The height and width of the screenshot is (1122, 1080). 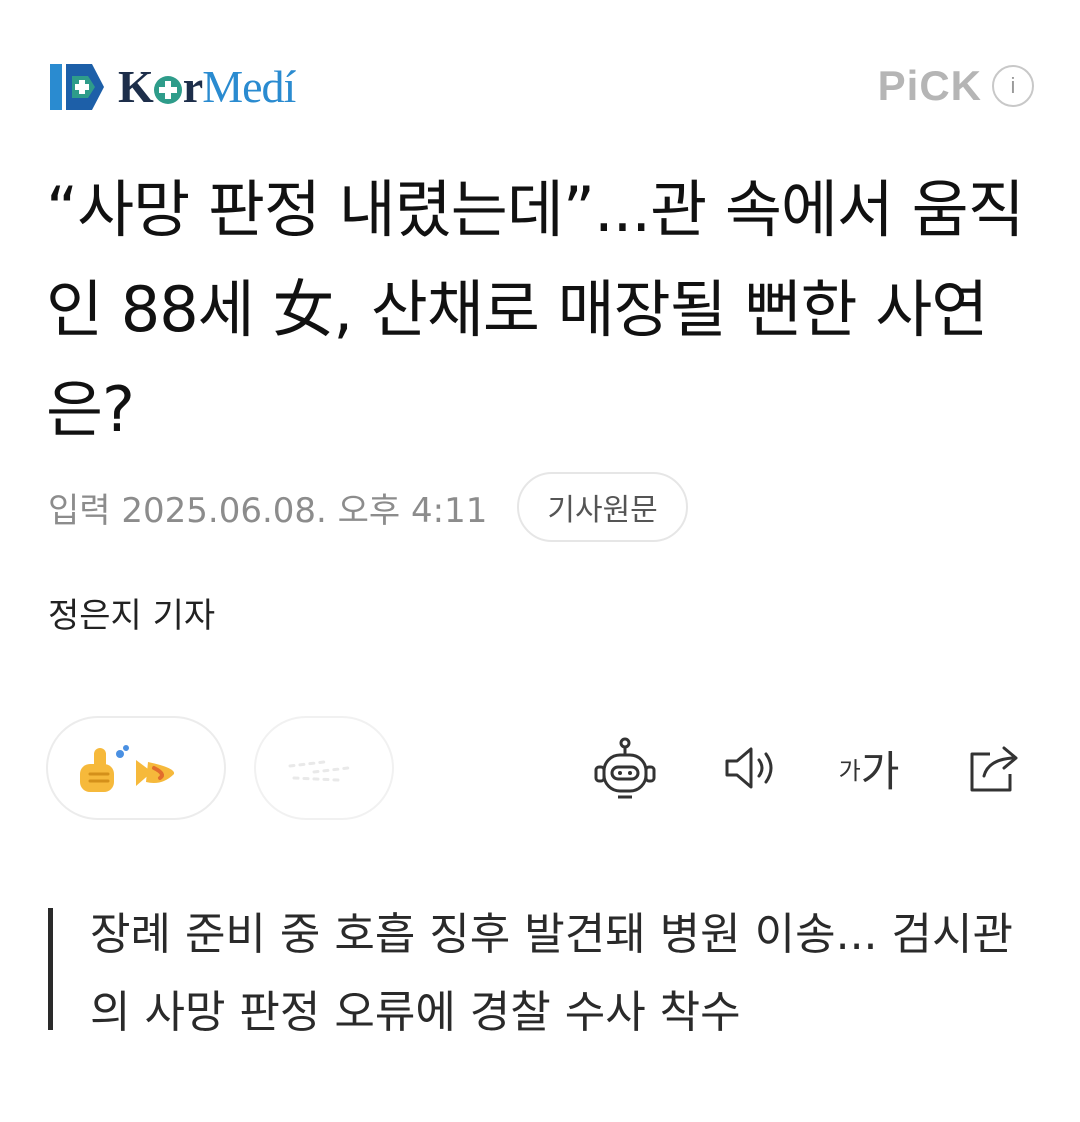 What do you see at coordinates (929, 85) in the screenshot?
I see `pick-label: PiCK` at bounding box center [929, 85].